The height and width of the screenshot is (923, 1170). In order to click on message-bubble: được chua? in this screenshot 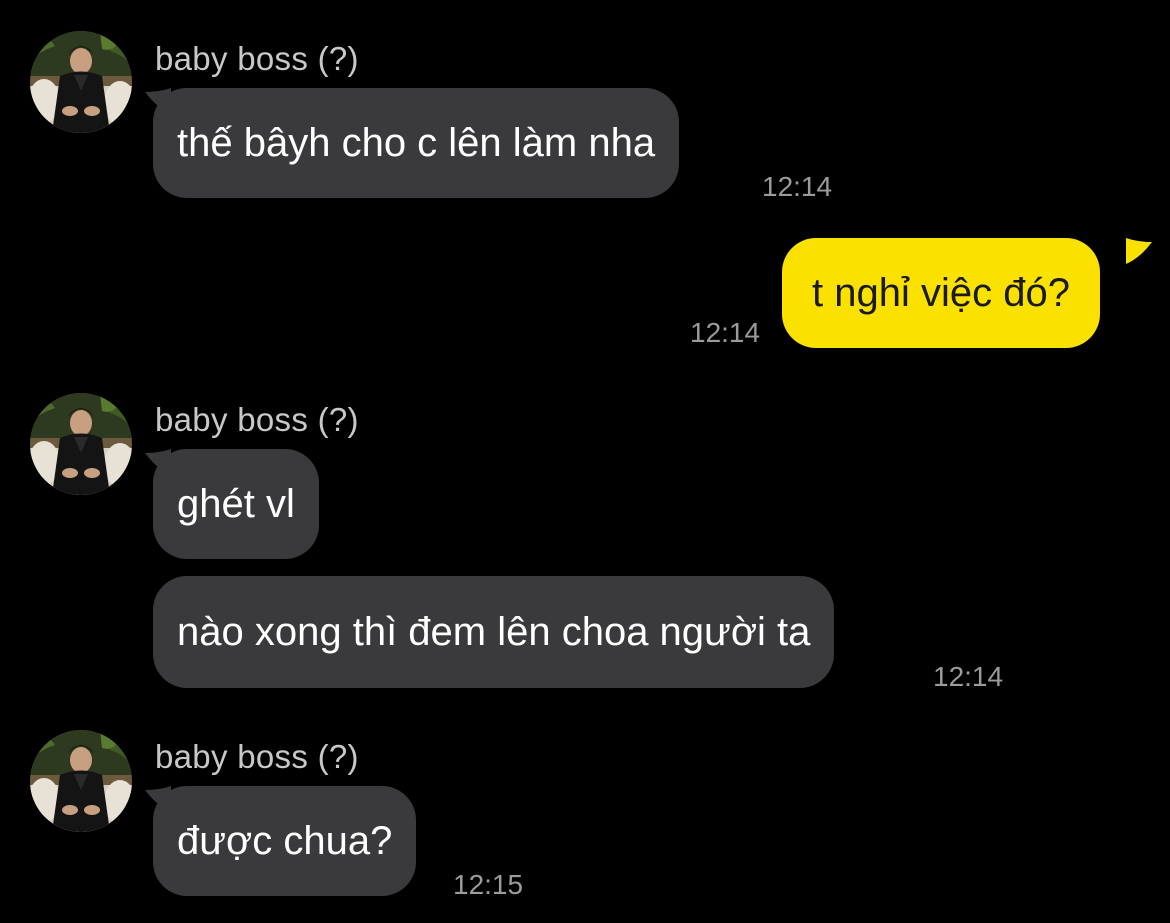, I will do `click(285, 841)`.